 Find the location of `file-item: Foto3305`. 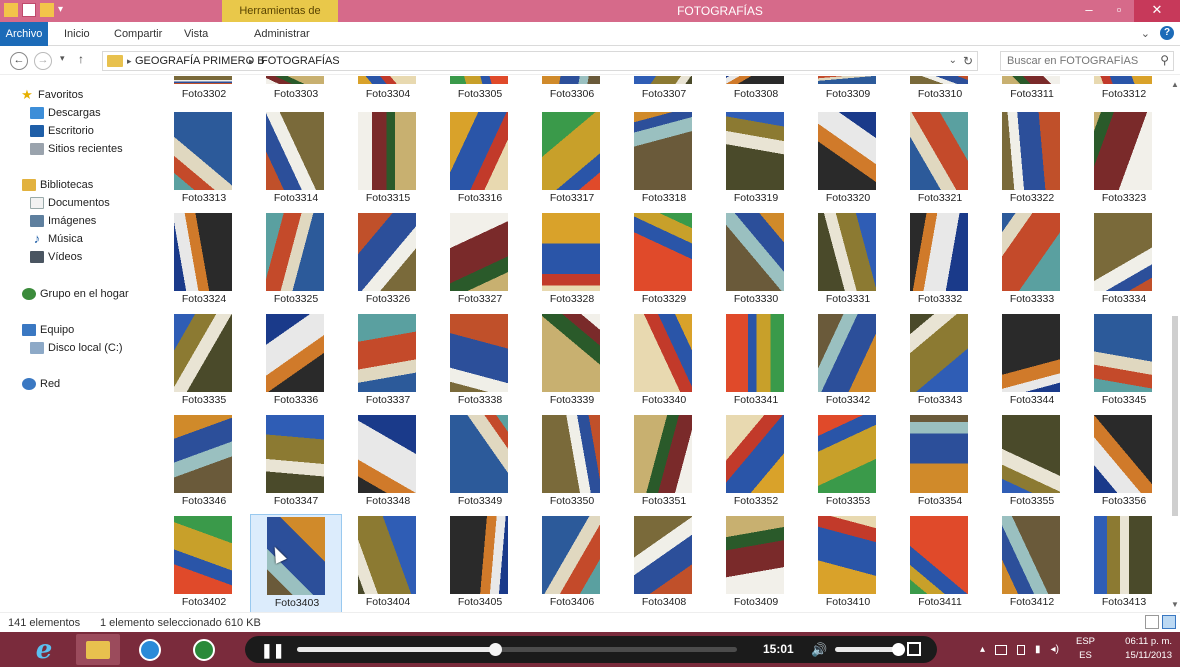

file-item: Foto3305 is located at coordinates (480, 91).